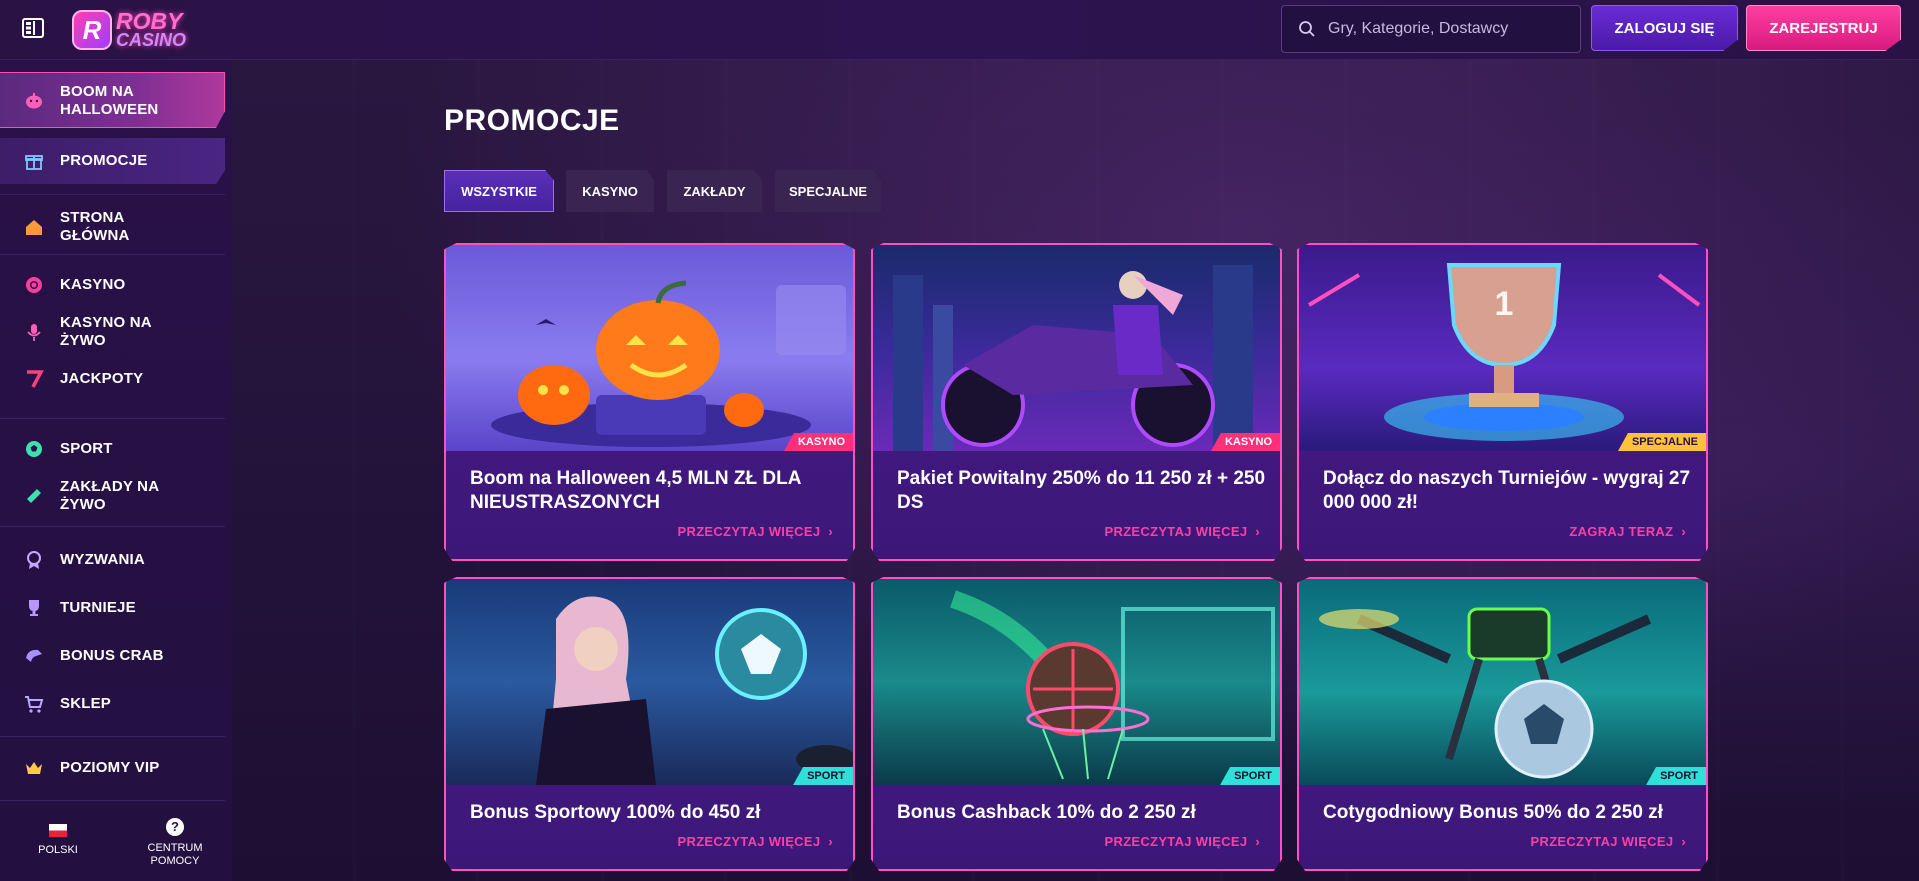  I want to click on promo-image-motorcycle, so click(1076, 348).